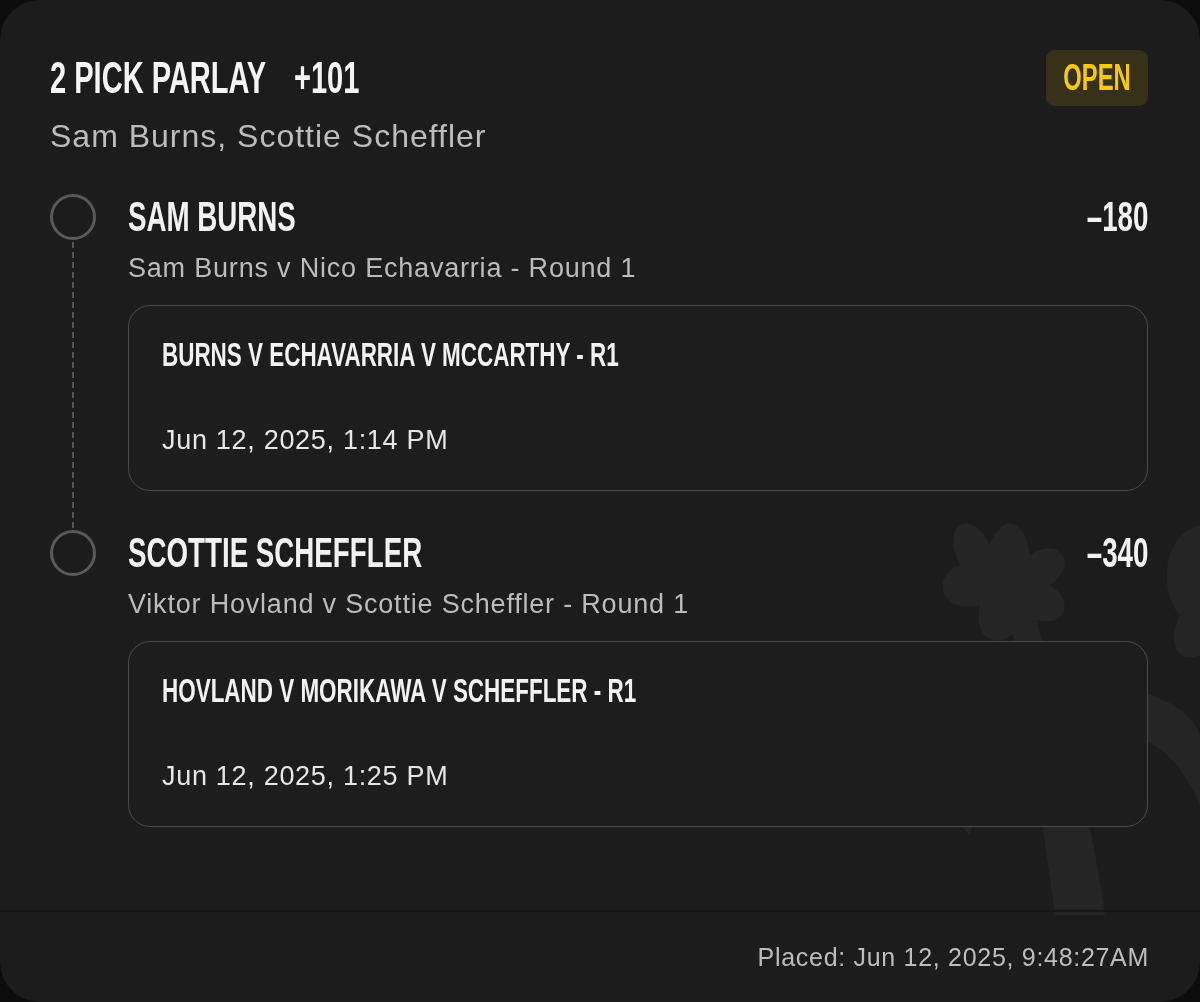 This screenshot has height=1002, width=1200. What do you see at coordinates (306, 776) in the screenshot?
I see `start-time: Jun 12, 2025, 1:25 PM` at bounding box center [306, 776].